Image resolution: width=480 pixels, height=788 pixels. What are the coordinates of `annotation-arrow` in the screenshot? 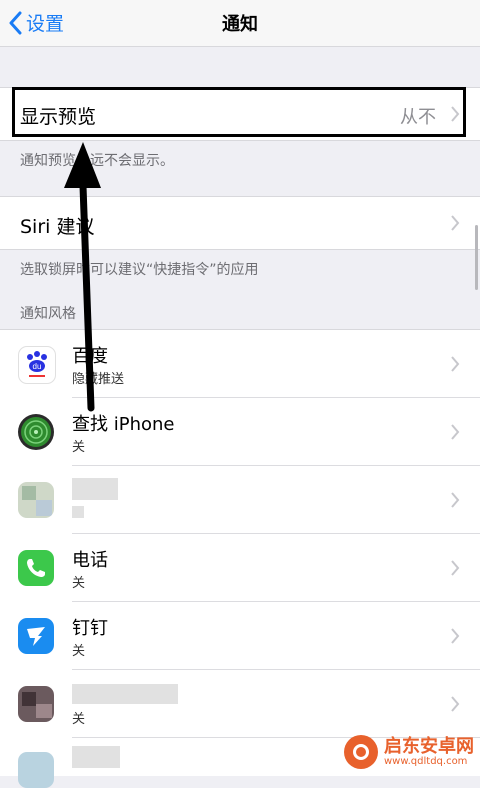 It's located at (82, 277).